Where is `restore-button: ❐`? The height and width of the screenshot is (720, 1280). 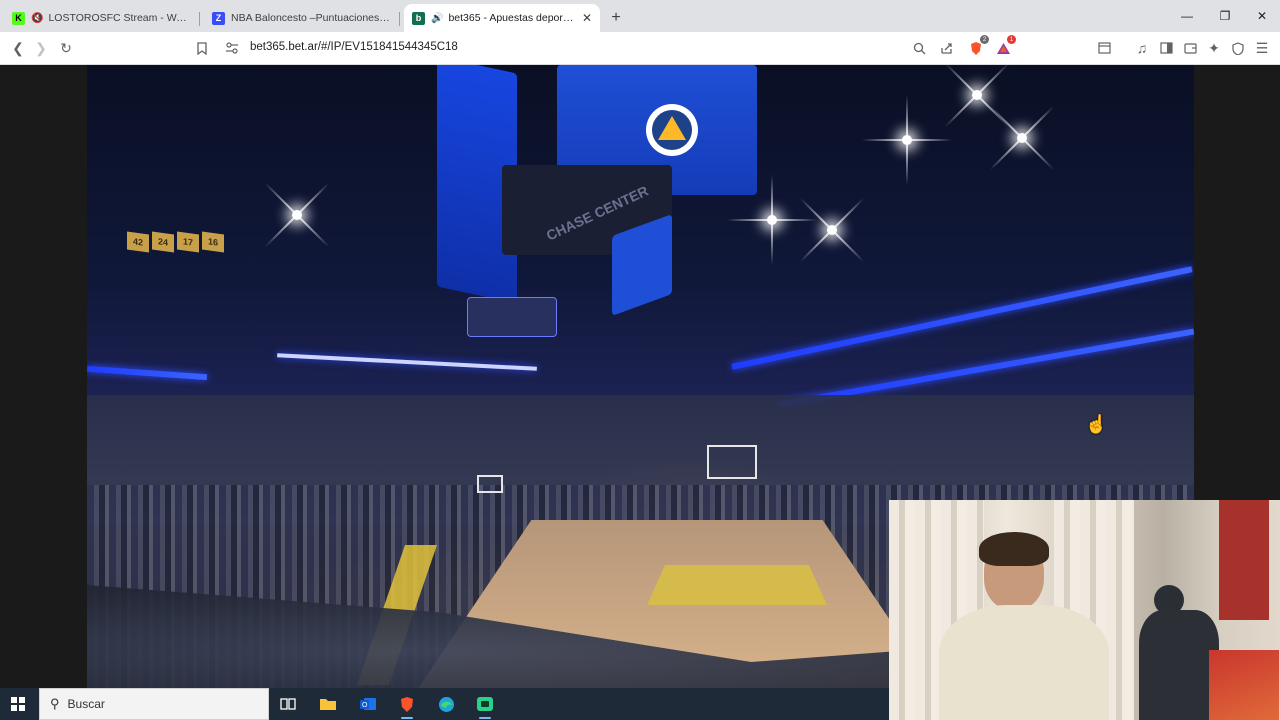
restore-button: ❐ is located at coordinates (1225, 16).